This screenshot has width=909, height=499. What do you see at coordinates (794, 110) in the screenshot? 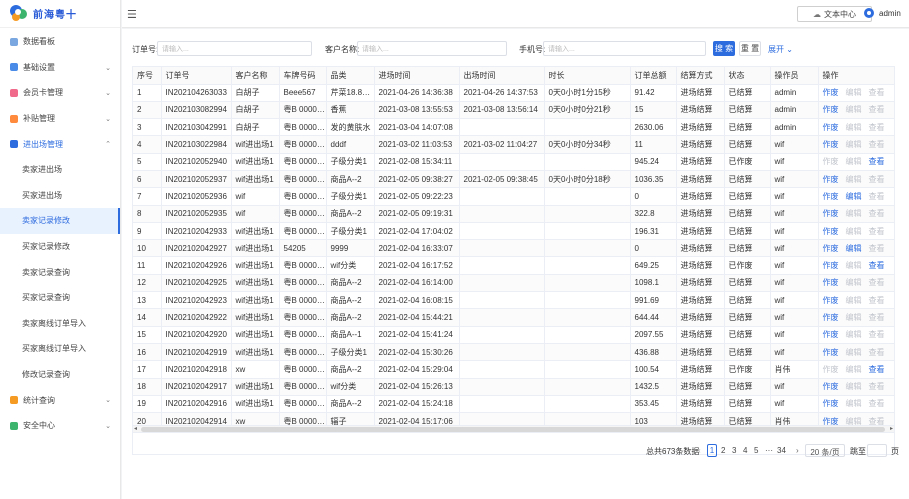
I see `table-cell: admin` at bounding box center [794, 110].